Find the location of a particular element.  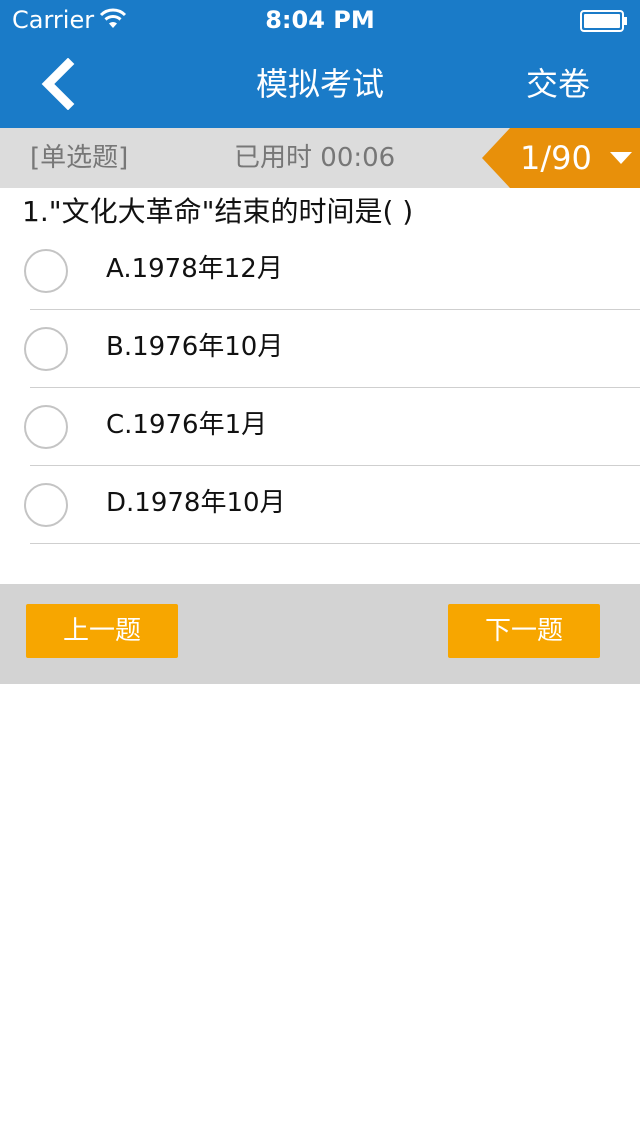

elapsed-timer: 已用时 00:06 is located at coordinates (314, 158).